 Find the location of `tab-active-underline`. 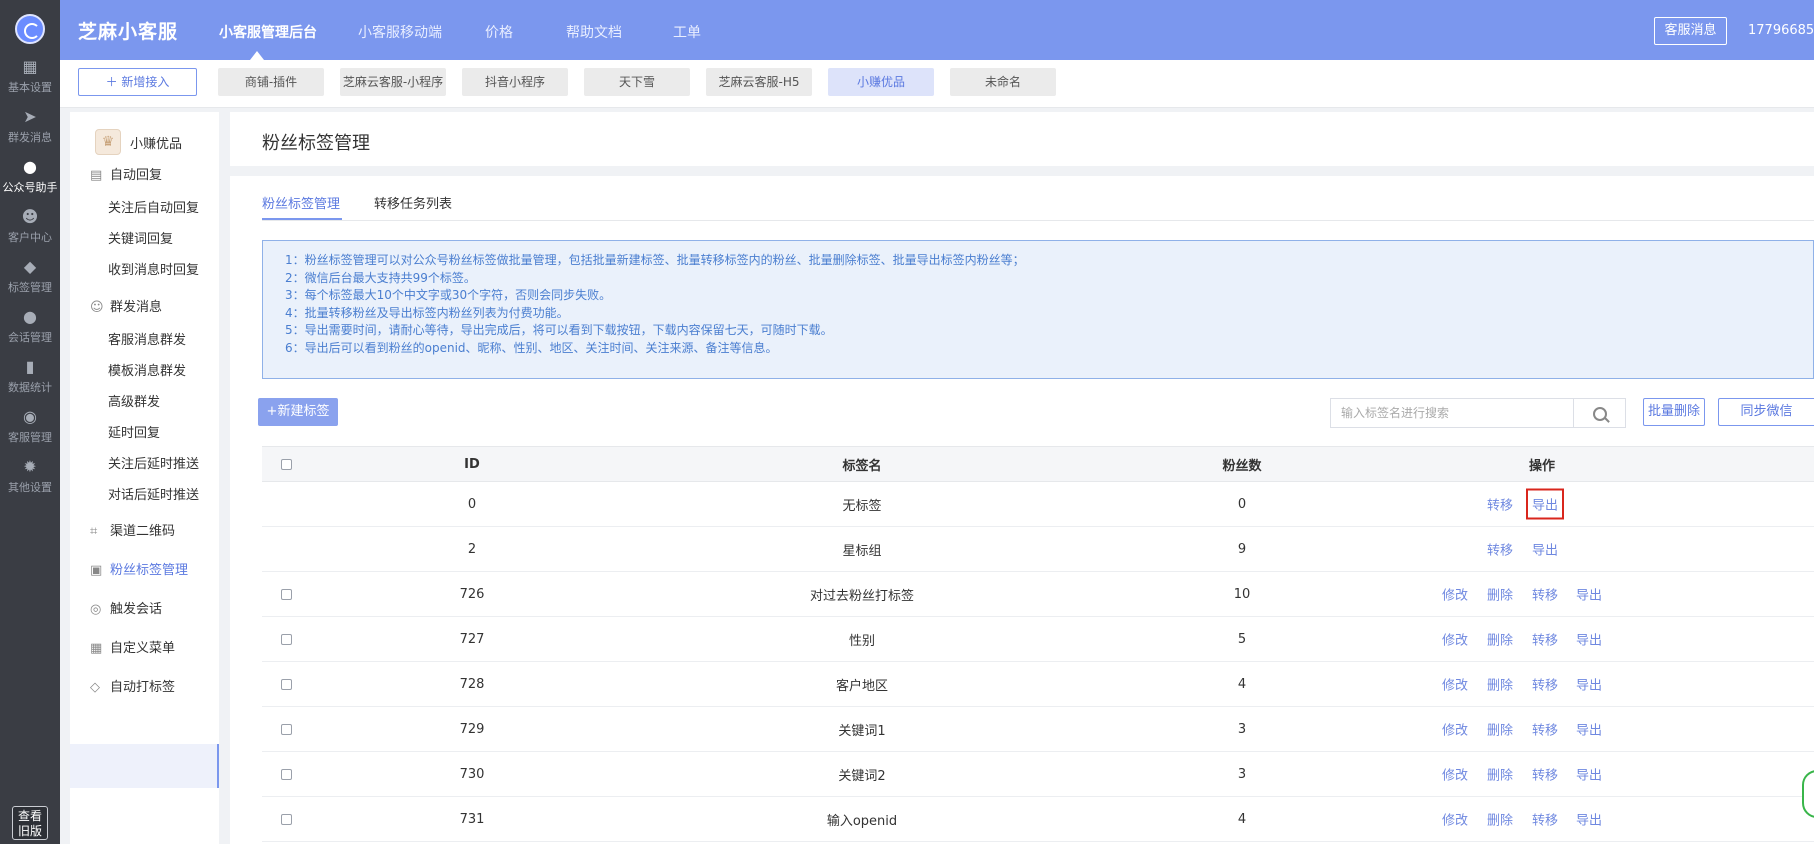

tab-active-underline is located at coordinates (302, 219).